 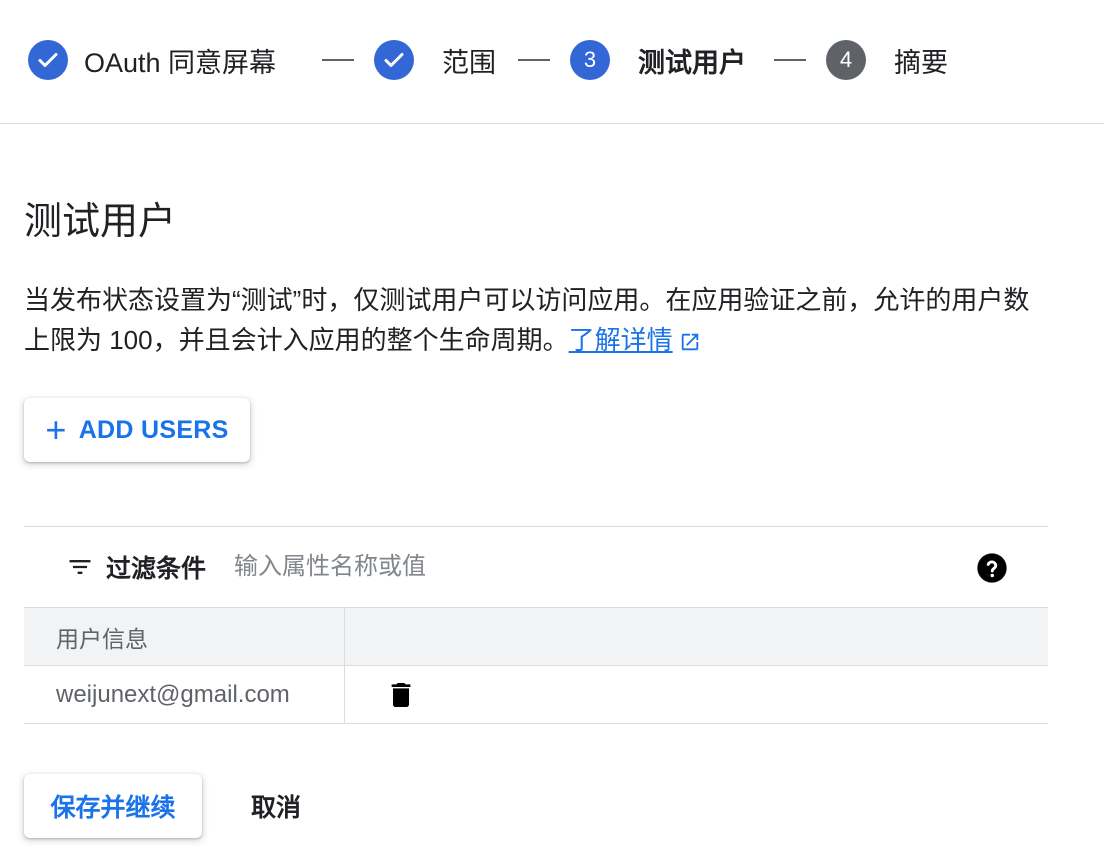 I want to click on page-title: 测试用户, so click(x=100, y=222).